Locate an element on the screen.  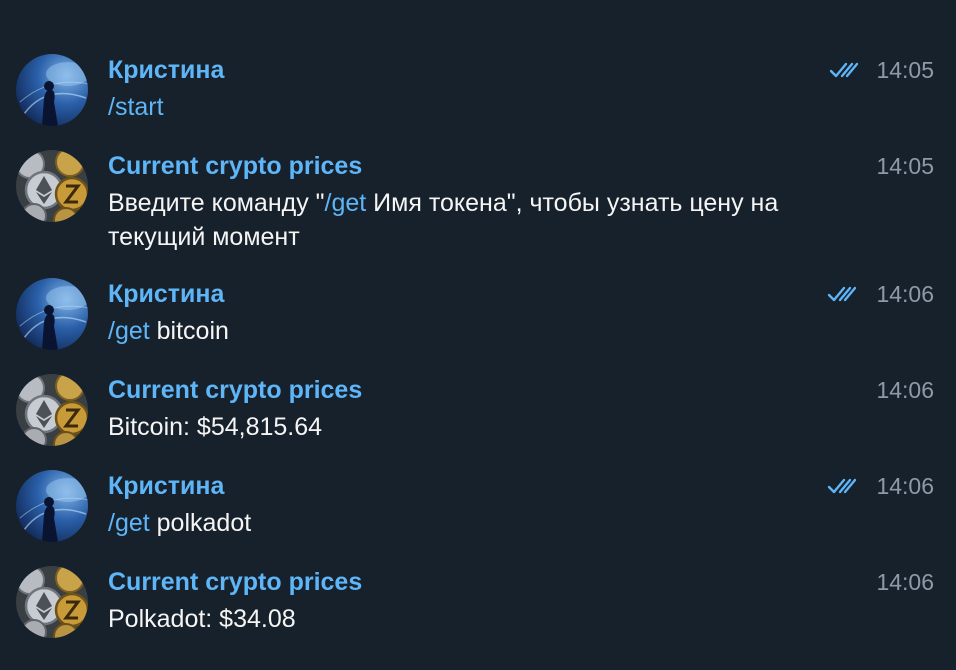
message-text: Polkadot: $34.08 is located at coordinates (468, 619).